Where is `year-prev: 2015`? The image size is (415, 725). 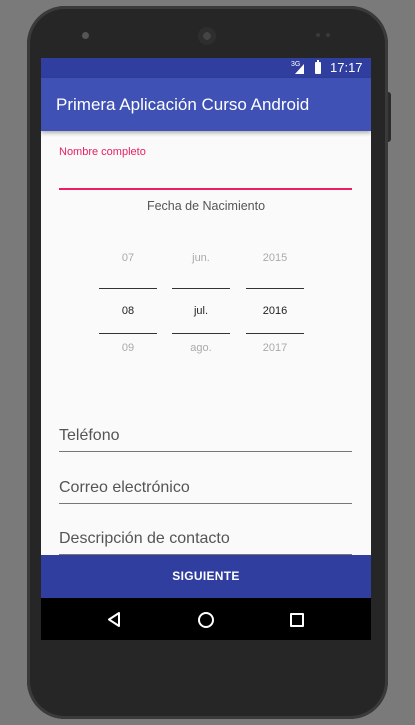
year-prev: 2015 is located at coordinates (275, 266).